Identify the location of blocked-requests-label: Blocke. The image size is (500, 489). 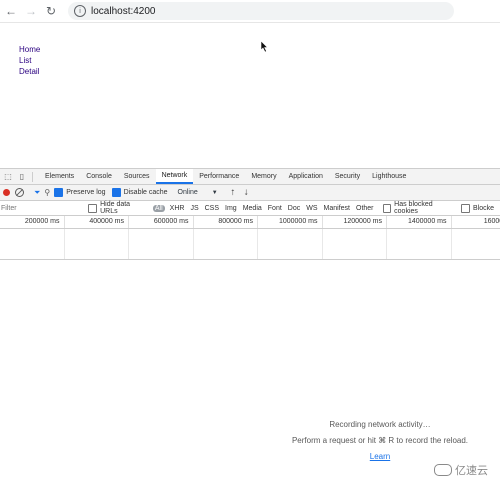
(483, 208).